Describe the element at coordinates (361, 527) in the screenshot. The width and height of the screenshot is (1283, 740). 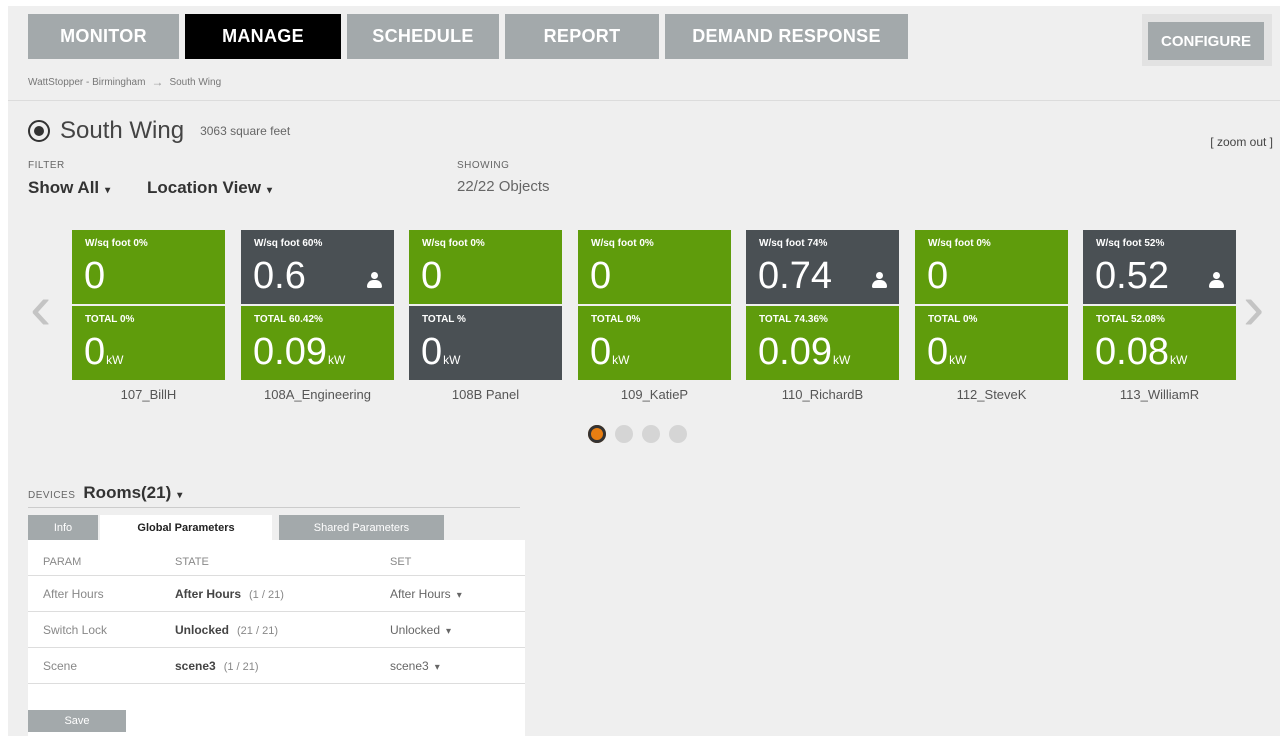
I see `tab-shared-parameters: Shared Parameters` at that location.